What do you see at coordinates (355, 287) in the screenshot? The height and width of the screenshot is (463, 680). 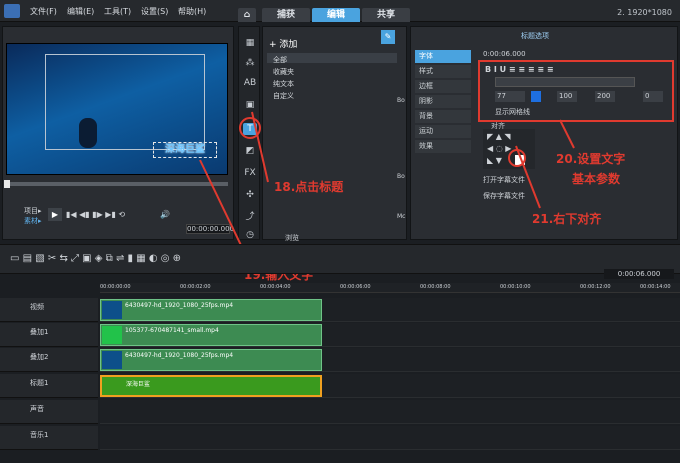 I see `ruler-tick: 00:00:06:00` at bounding box center [355, 287].